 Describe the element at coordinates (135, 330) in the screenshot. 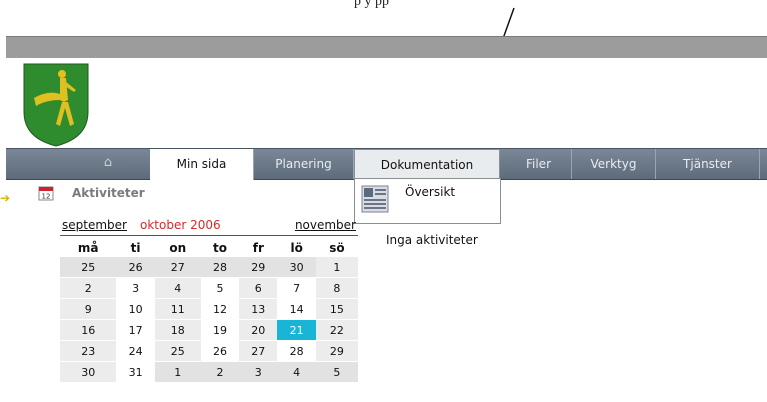

I see `calendar-day: 17` at that location.